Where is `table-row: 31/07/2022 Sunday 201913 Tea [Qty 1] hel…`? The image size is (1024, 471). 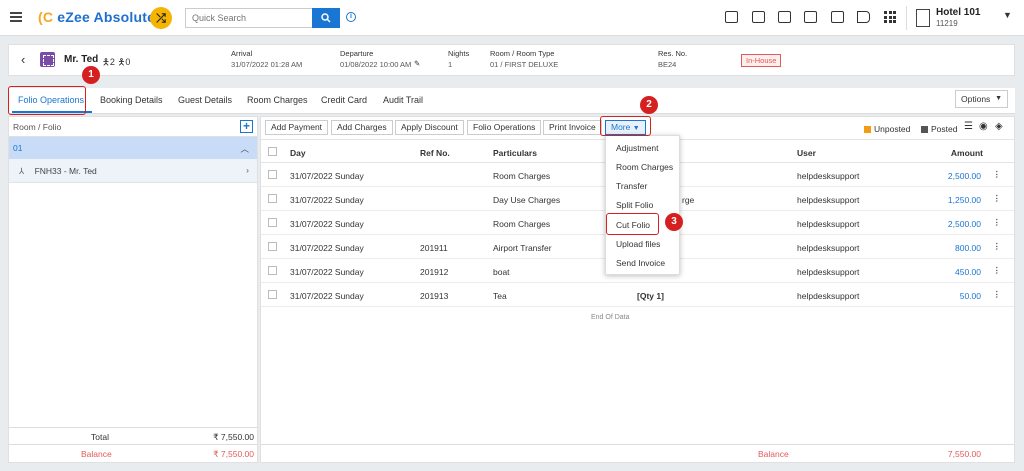
table-row: 31/07/2022 Sunday 201913 Tea [Qty 1] hel… is located at coordinates (637, 295).